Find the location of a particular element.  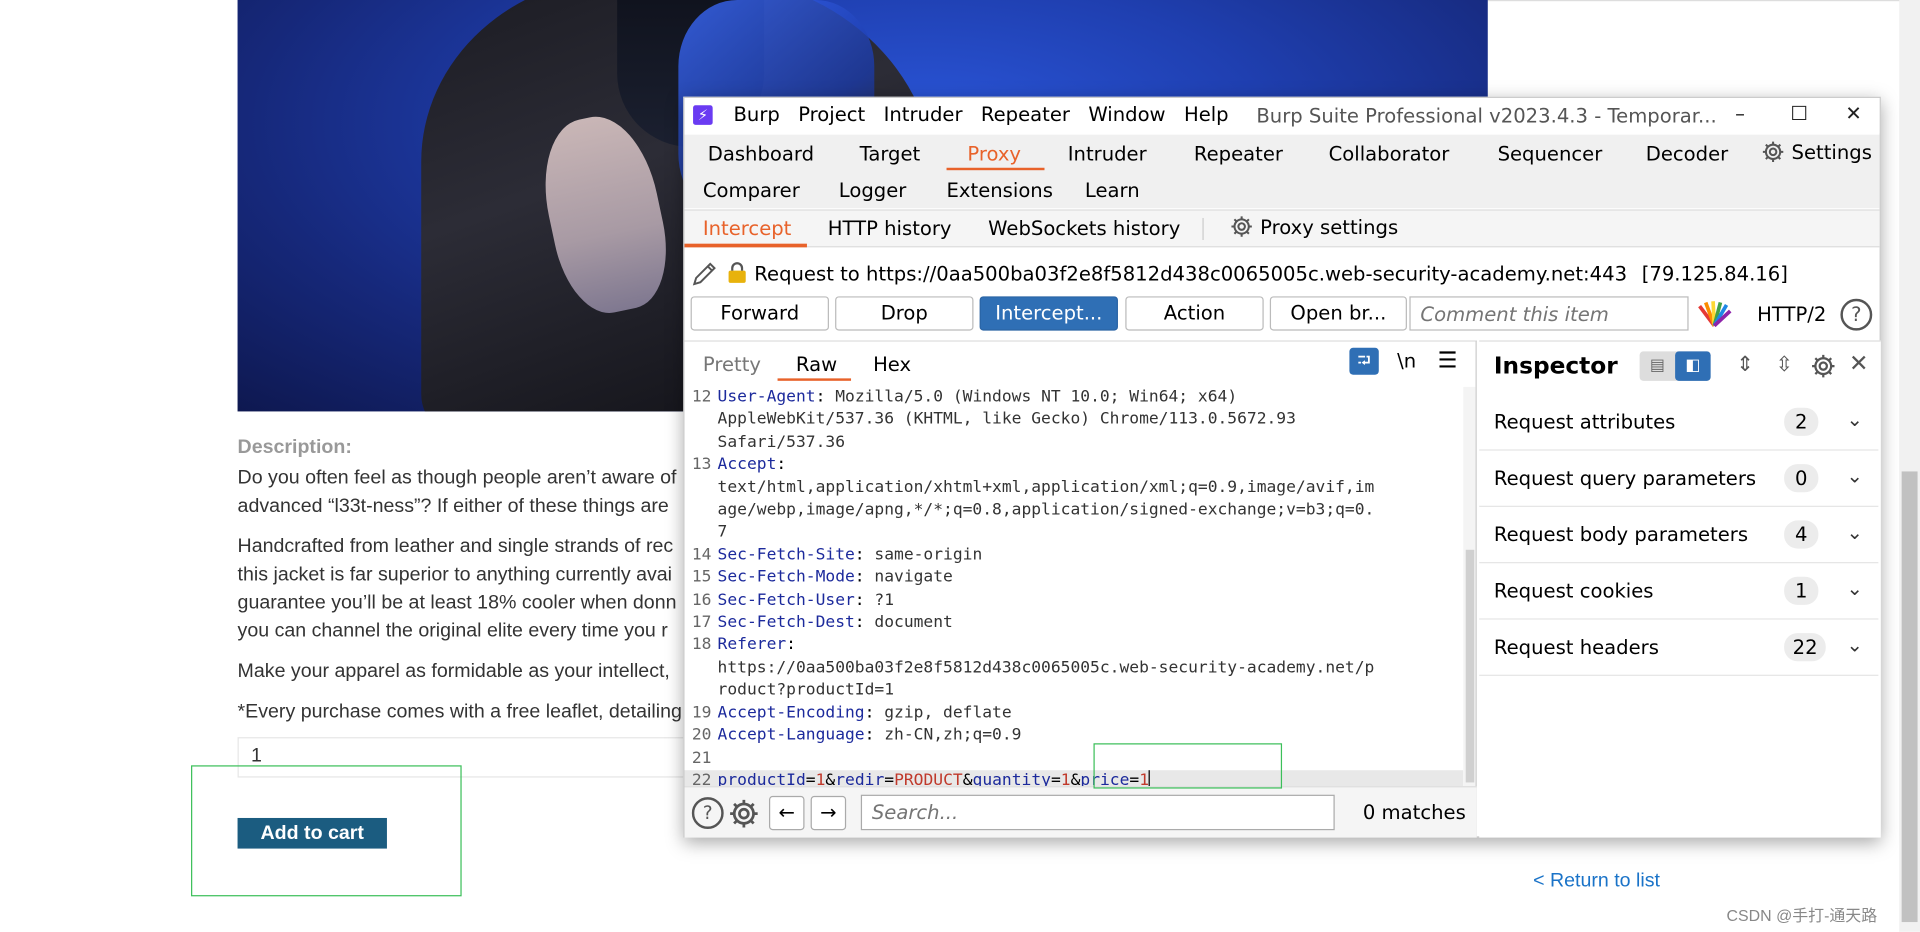

search-bar: ? ← → 0 matches is located at coordinates (1080, 812).